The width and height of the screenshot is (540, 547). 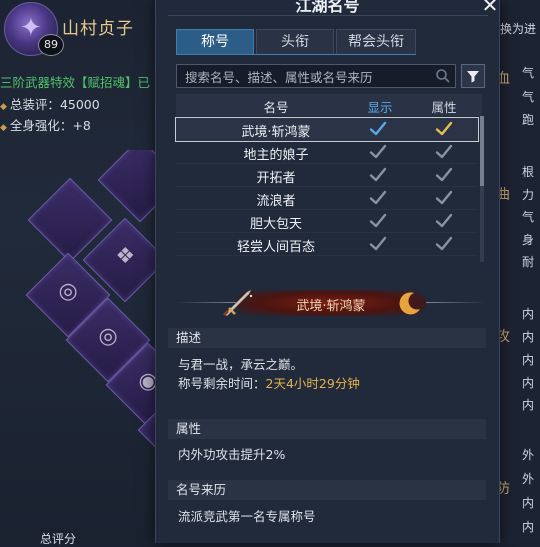 What do you see at coordinates (329, 105) in the screenshot?
I see `table-header: 名号 显示 属性` at bounding box center [329, 105].